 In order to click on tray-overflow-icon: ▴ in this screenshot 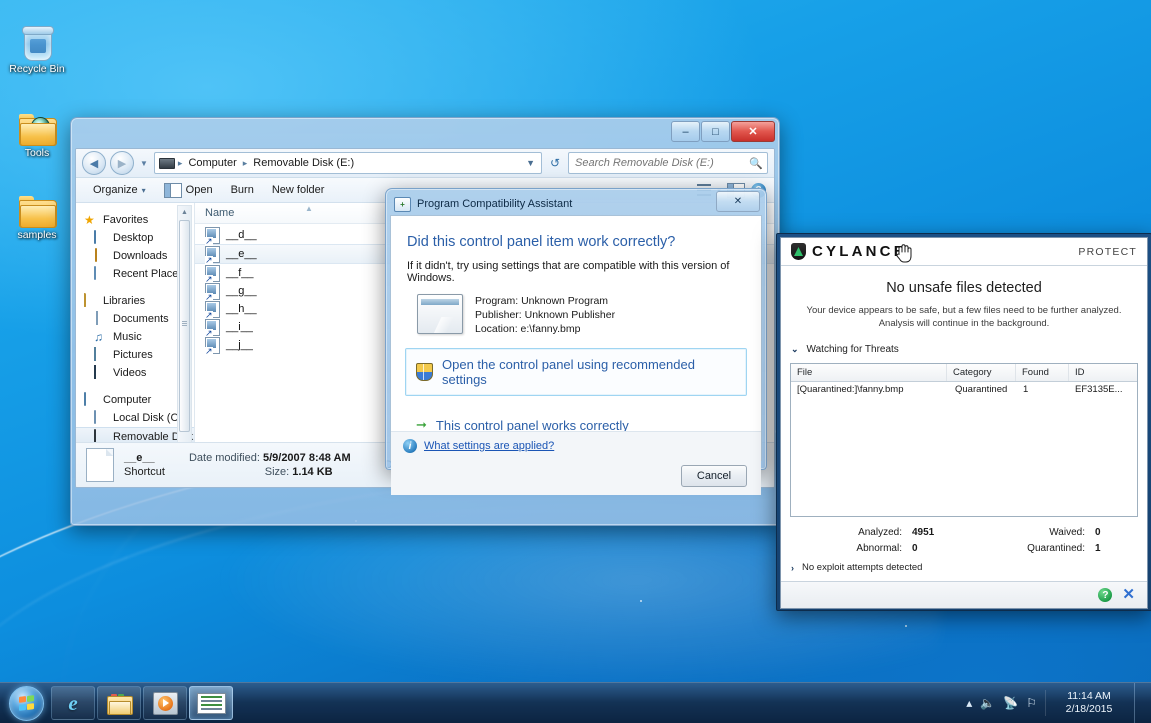, I will do `click(969, 703)`.